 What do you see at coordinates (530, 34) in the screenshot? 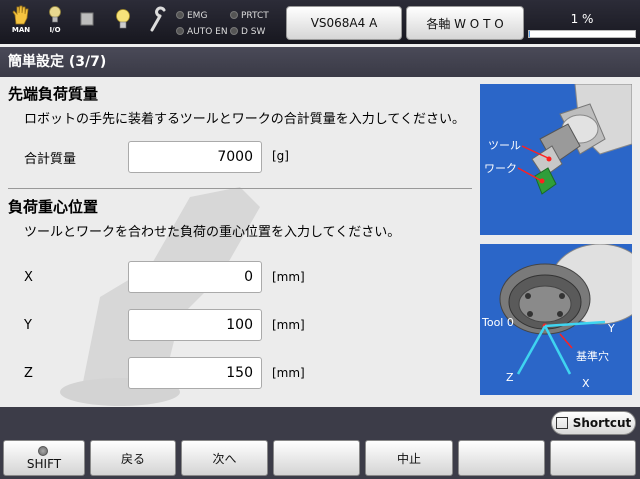
I see `speed-bar-fill` at bounding box center [530, 34].